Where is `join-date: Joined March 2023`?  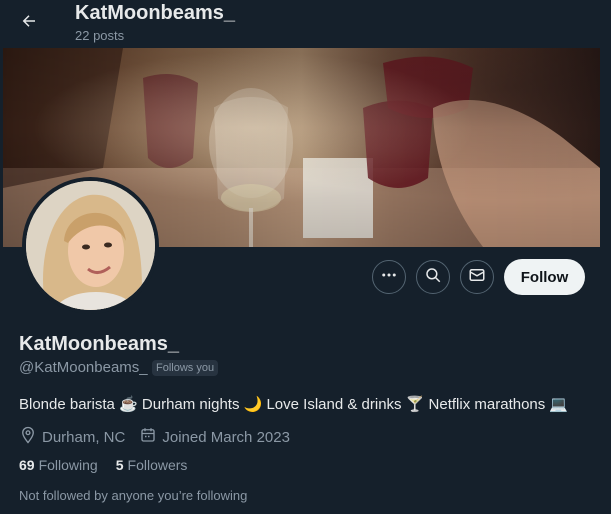
join-date: Joined March 2023 is located at coordinates (214, 437).